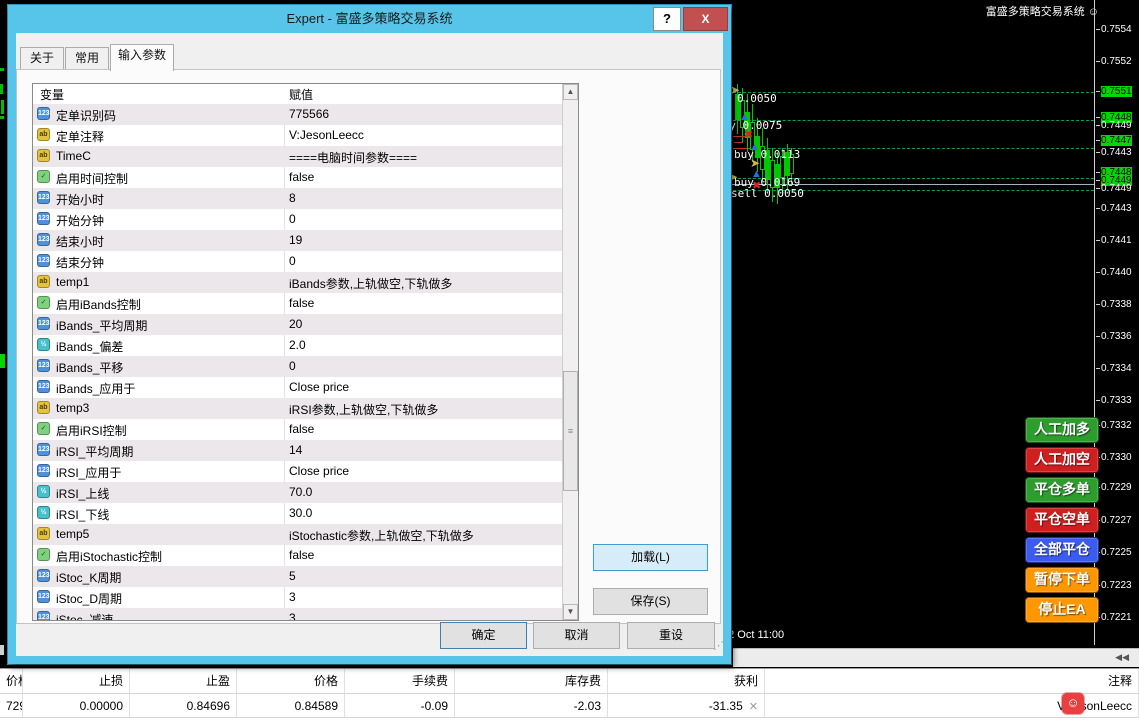 The image size is (1139, 722). Describe the element at coordinates (570, 92) in the screenshot. I see `scroll-up-button: ▲` at that location.